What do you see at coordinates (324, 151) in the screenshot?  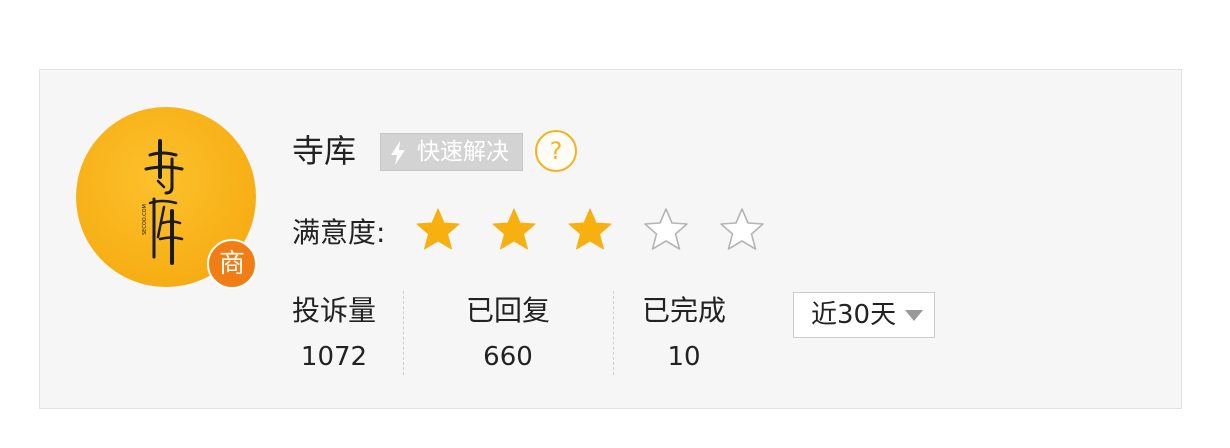 I see `shop-name: 寺库` at bounding box center [324, 151].